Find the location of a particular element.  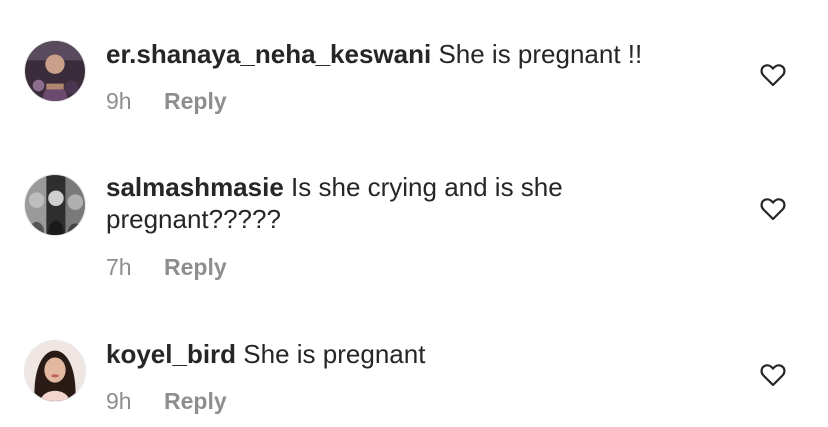

comment-username: koyel_bird is located at coordinates (171, 354).